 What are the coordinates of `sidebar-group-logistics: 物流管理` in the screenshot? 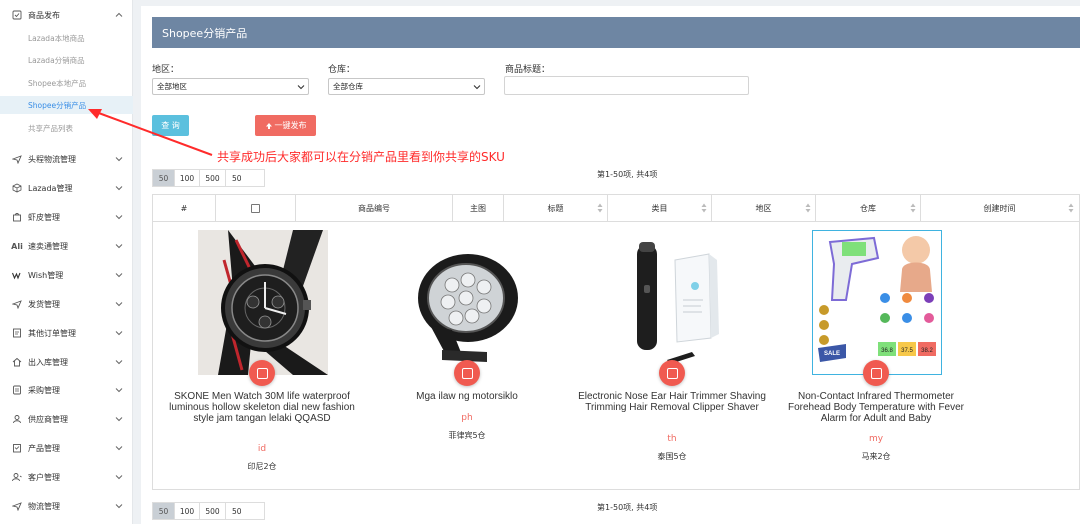 It's located at (66, 506).